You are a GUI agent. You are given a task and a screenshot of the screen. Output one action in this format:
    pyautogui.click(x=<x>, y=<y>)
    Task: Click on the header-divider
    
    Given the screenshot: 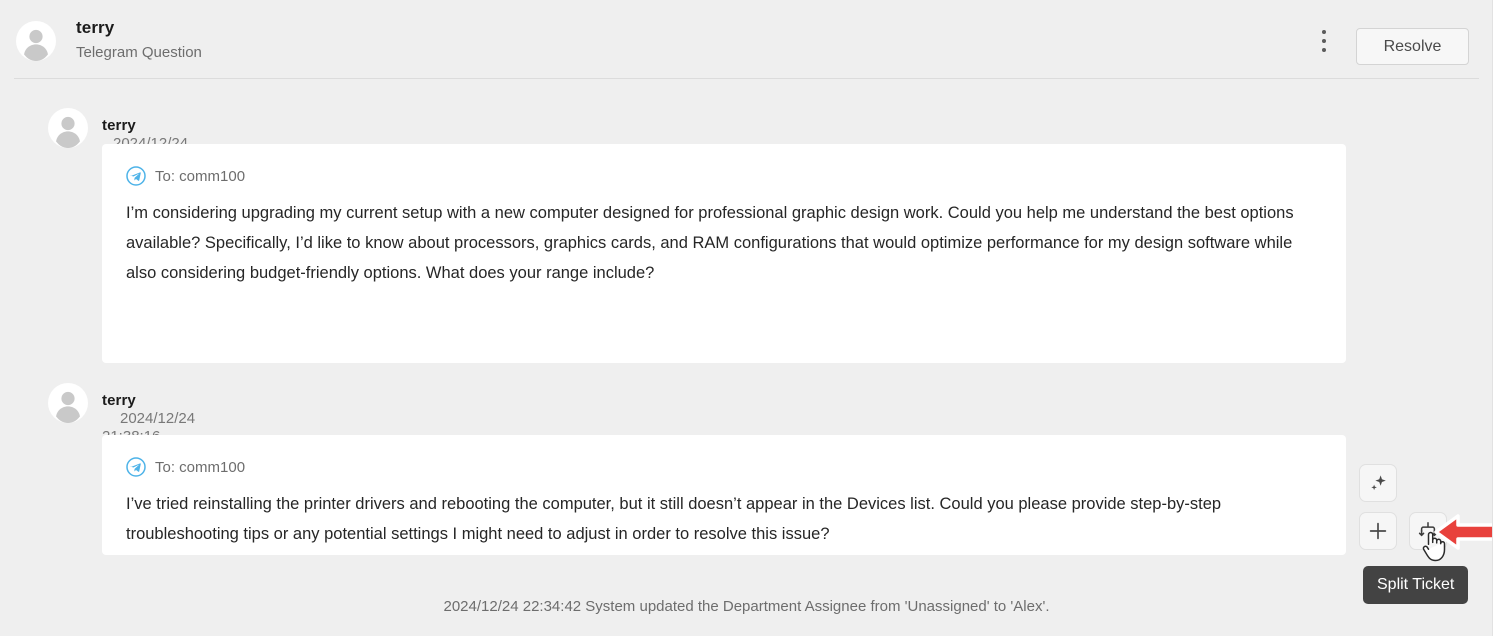 What is the action you would take?
    pyautogui.click(x=746, y=78)
    